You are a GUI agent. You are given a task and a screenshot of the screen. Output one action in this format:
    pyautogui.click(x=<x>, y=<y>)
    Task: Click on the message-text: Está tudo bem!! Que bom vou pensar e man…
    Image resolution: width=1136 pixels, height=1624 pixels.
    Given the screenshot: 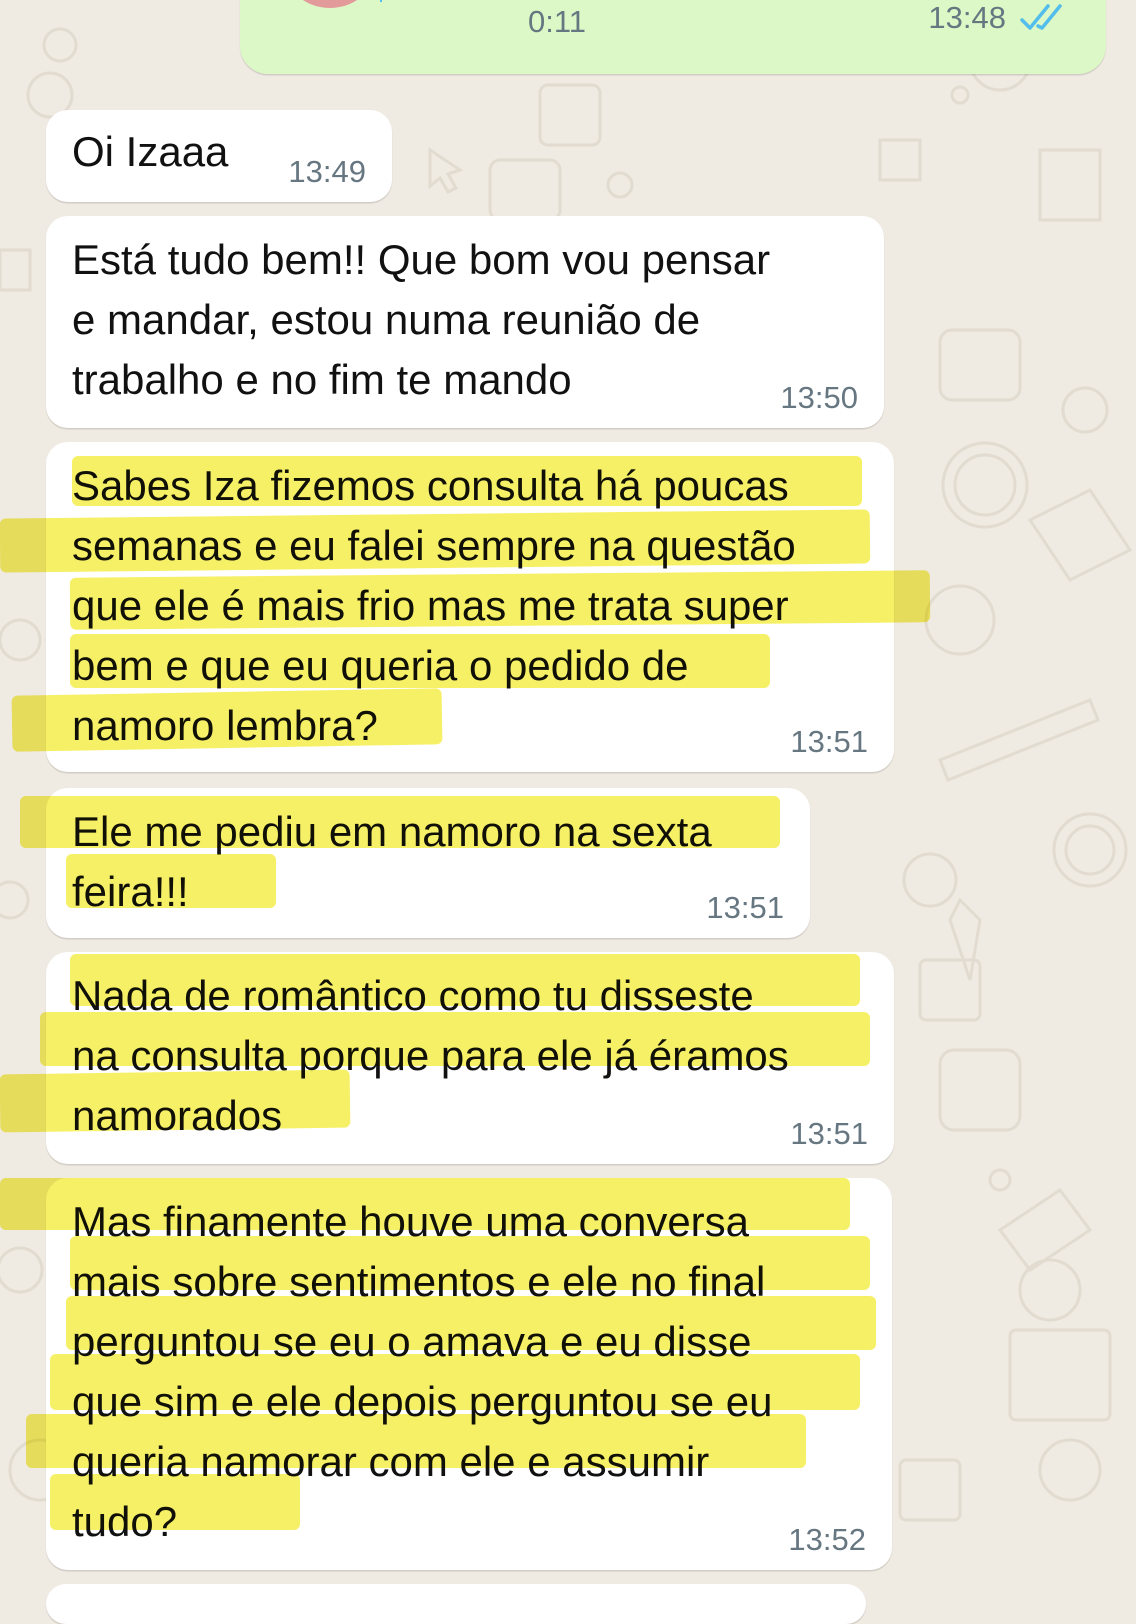 What is the action you would take?
    pyautogui.click(x=421, y=319)
    